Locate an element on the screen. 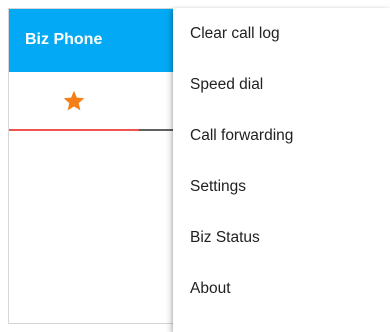  menu-item-call-forwarding: Call forwarding is located at coordinates (281, 135).